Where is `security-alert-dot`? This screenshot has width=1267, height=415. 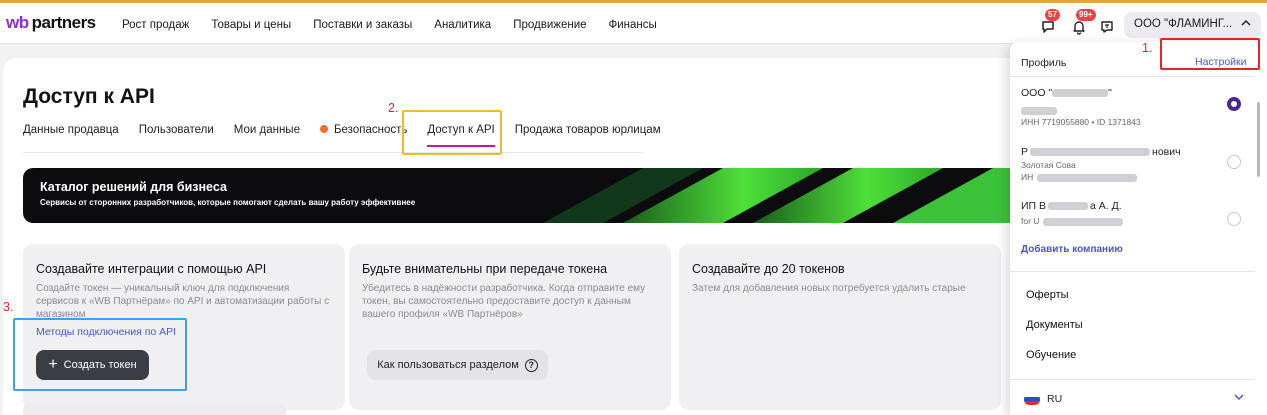 security-alert-dot is located at coordinates (323, 129).